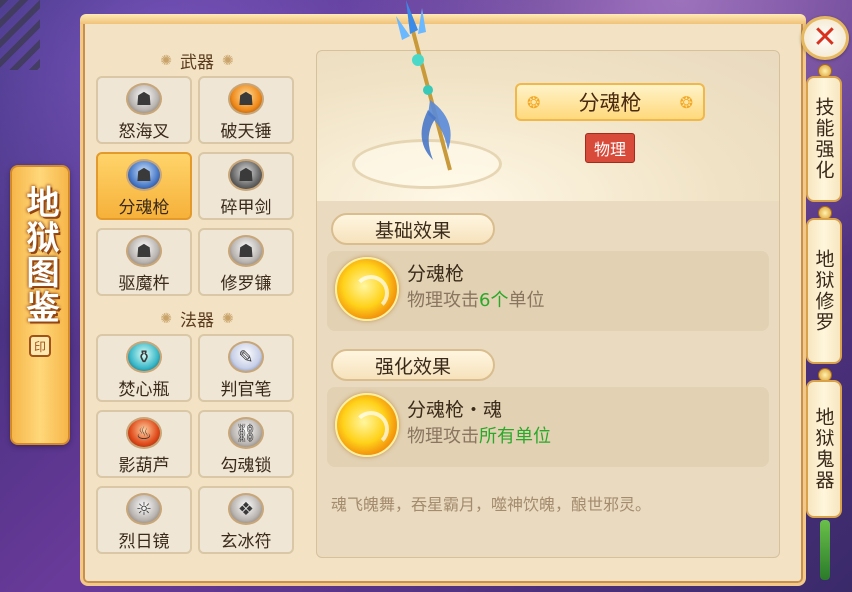 The image size is (852, 592). What do you see at coordinates (144, 284) in the screenshot?
I see `item-label: 驱魔杵` at bounding box center [144, 284].